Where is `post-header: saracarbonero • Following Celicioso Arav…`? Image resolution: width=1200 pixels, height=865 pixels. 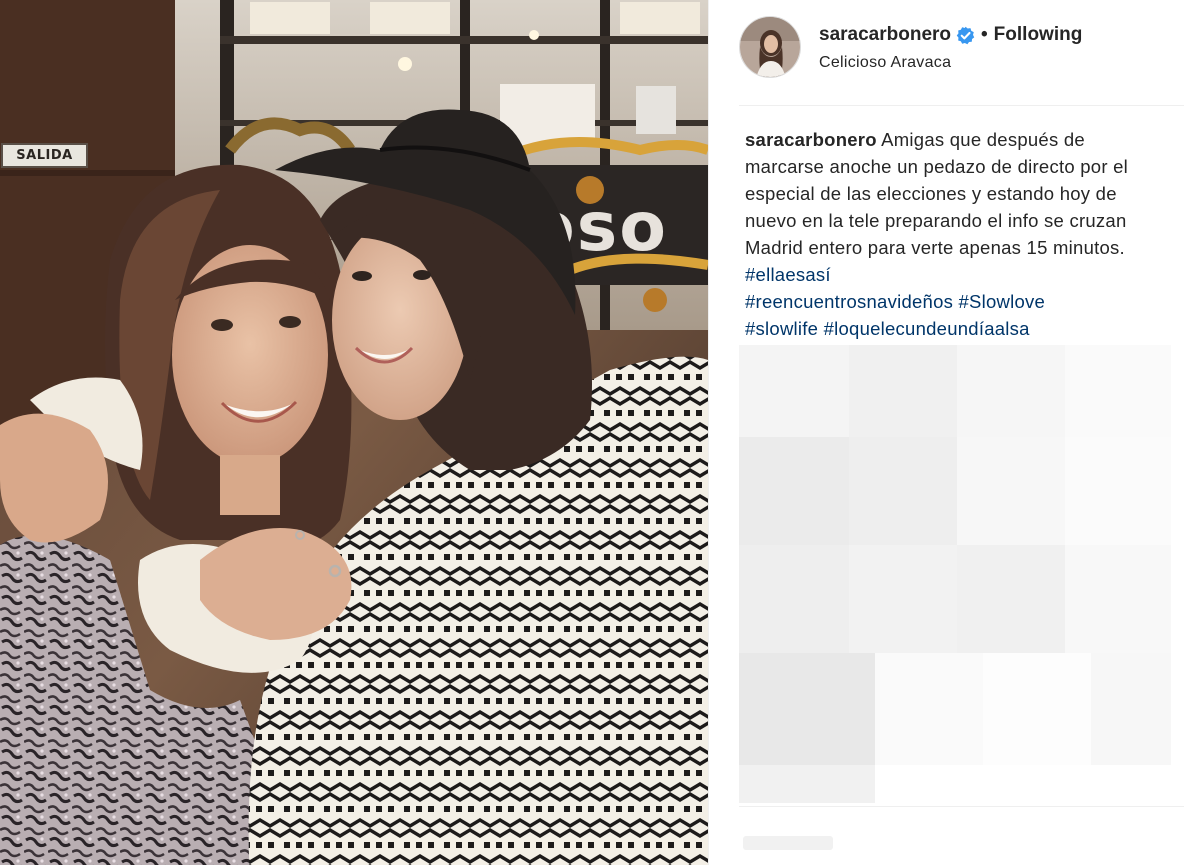
post-header: saracarbonero • Following Celicioso Arav… is located at coordinates (961, 60).